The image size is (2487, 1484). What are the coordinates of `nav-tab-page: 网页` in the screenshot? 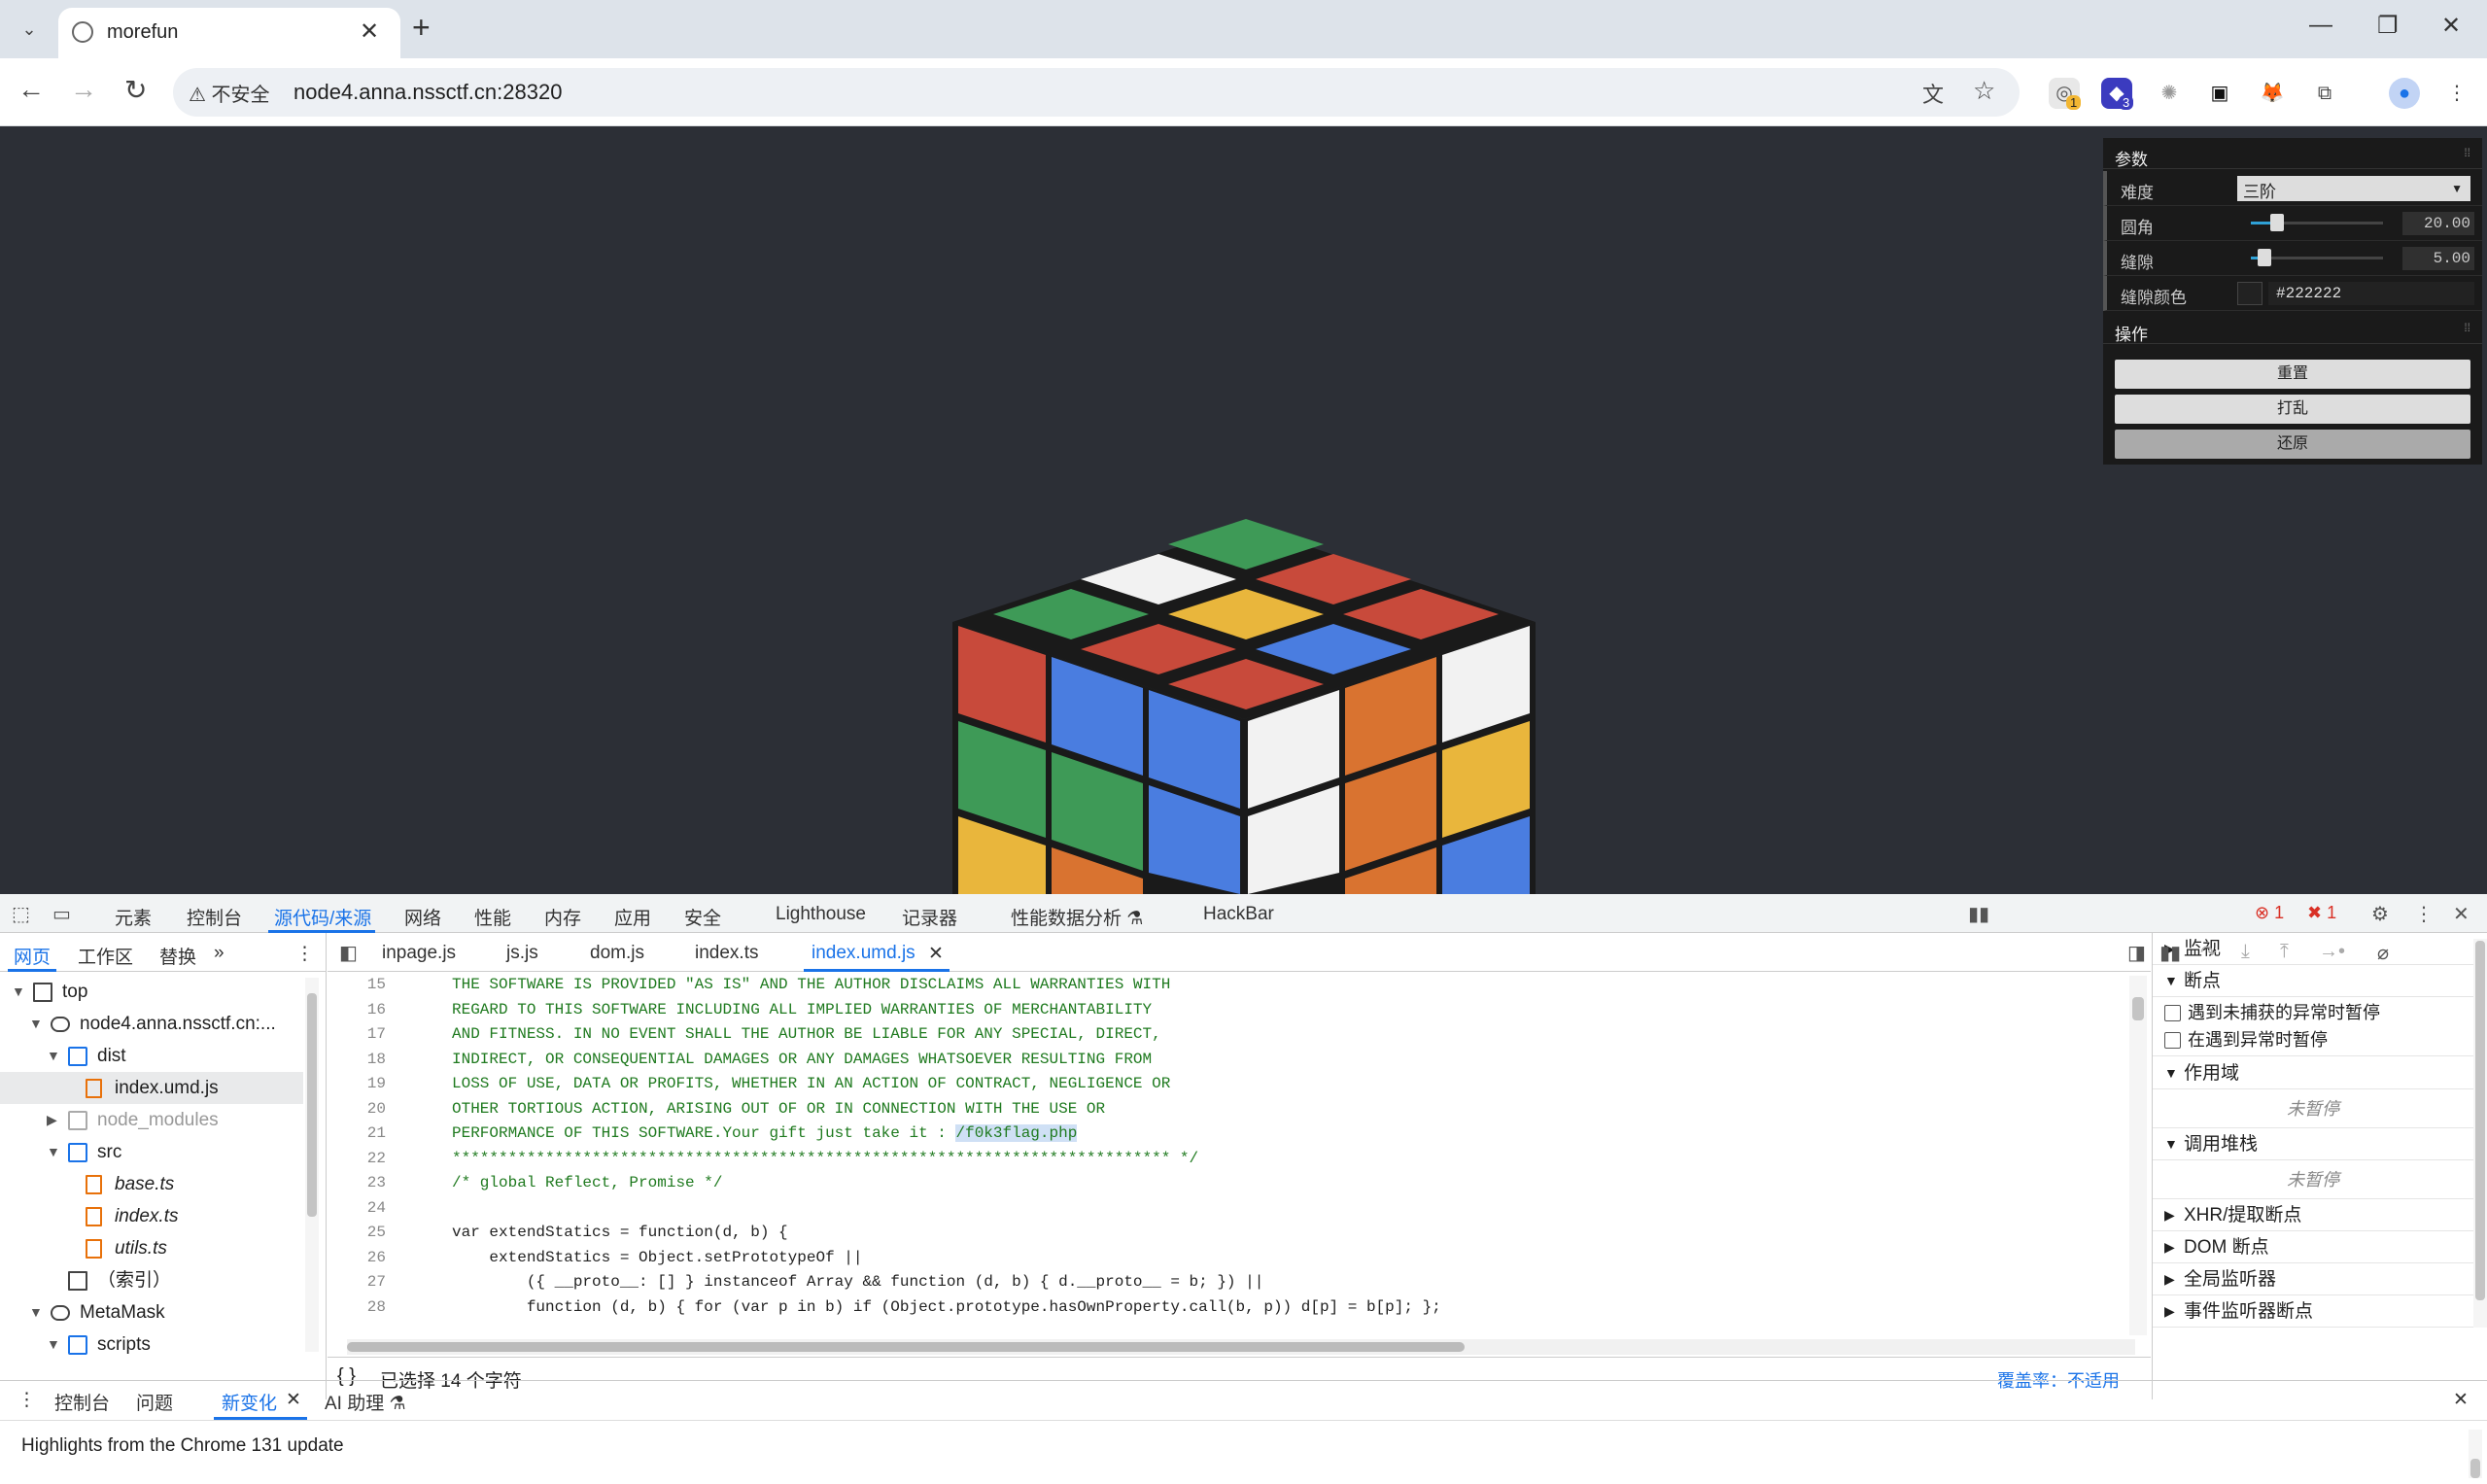 It's located at (33, 956).